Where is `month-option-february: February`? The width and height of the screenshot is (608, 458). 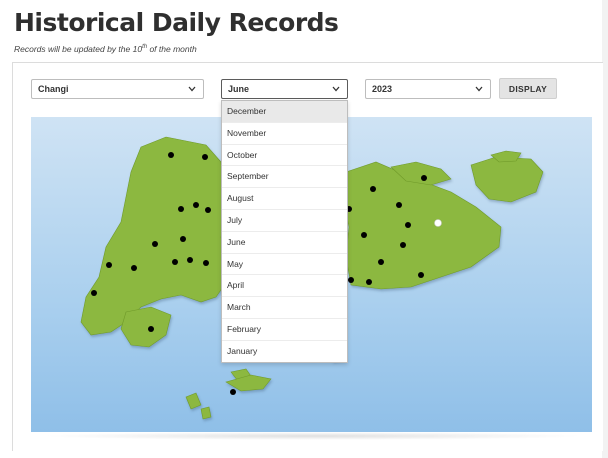
month-option-february: February is located at coordinates (284, 330).